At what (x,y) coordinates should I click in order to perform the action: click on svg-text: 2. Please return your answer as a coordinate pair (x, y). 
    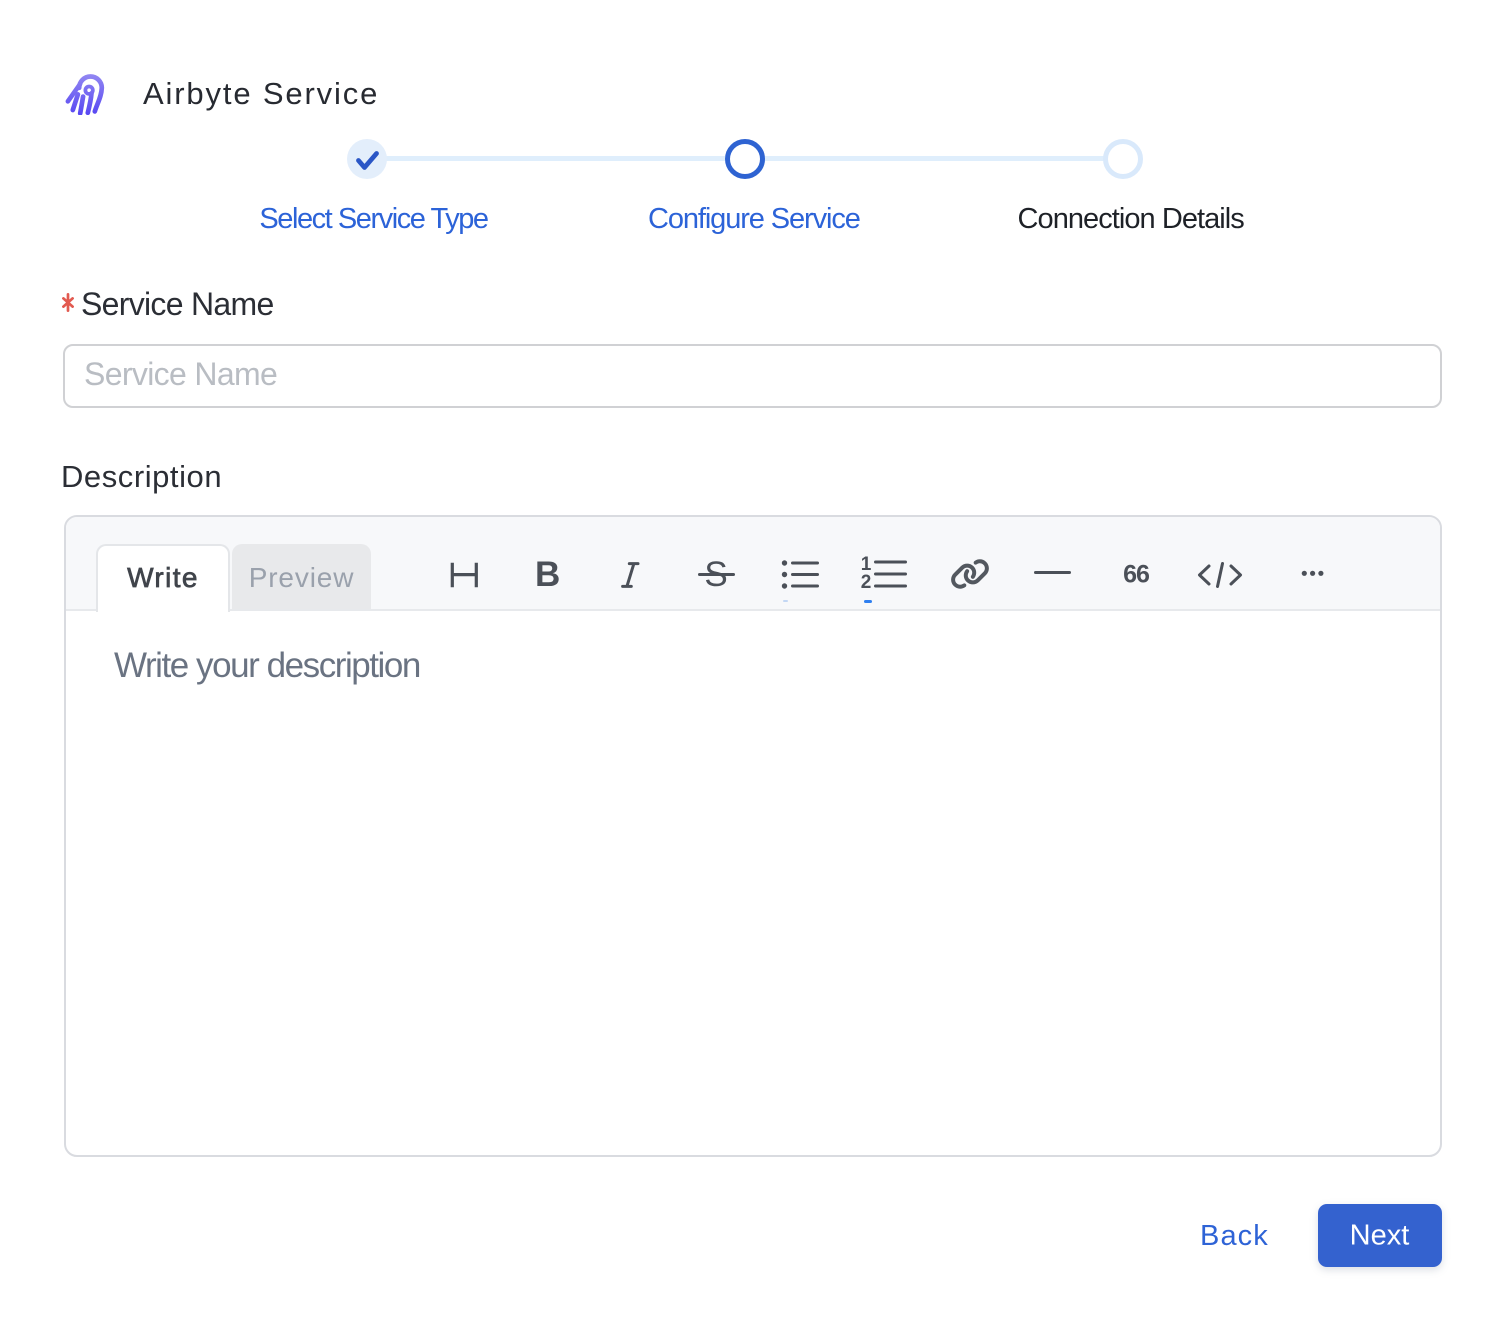
    Looking at the image, I should click on (866, 582).